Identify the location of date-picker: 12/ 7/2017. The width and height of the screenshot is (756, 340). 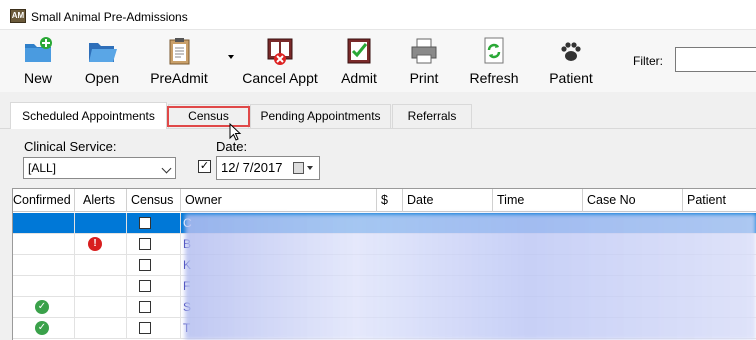
(268, 168).